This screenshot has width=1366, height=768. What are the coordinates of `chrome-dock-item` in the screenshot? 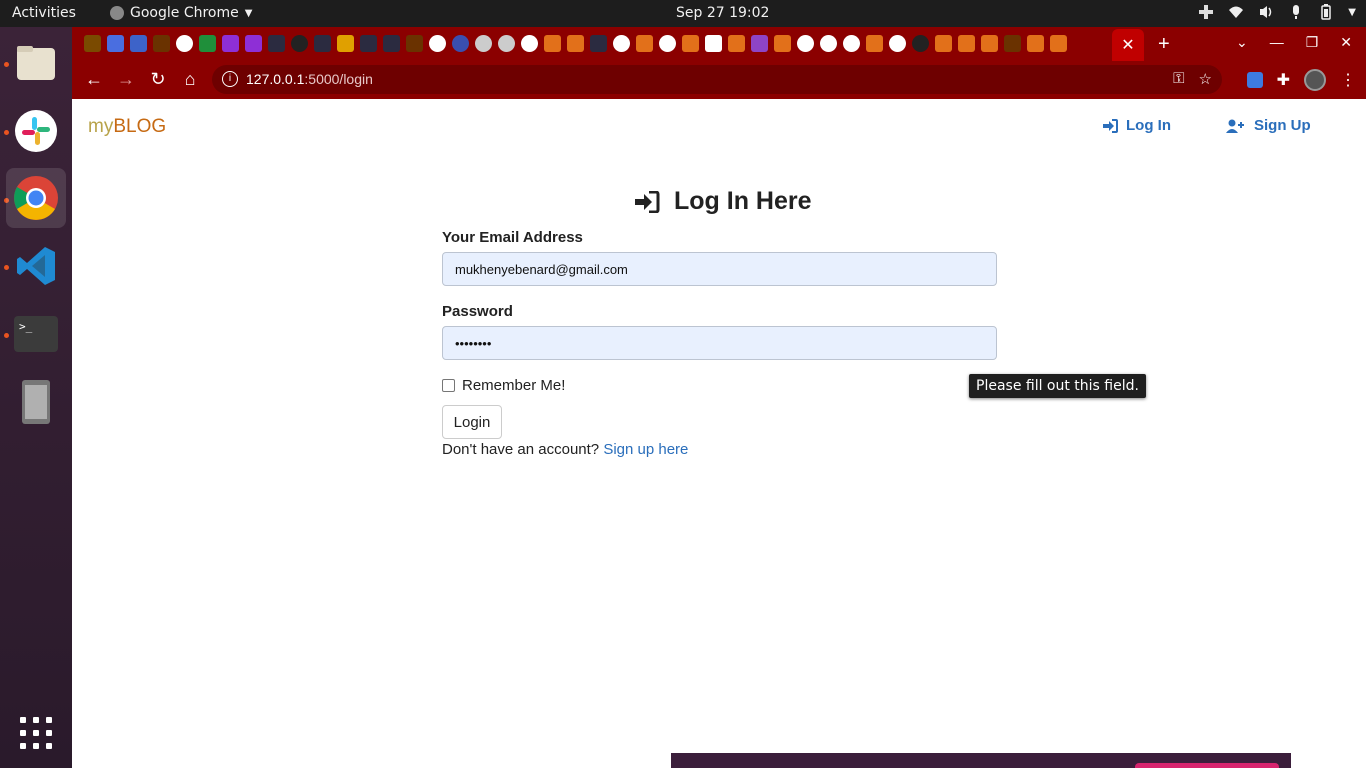 It's located at (36, 198).